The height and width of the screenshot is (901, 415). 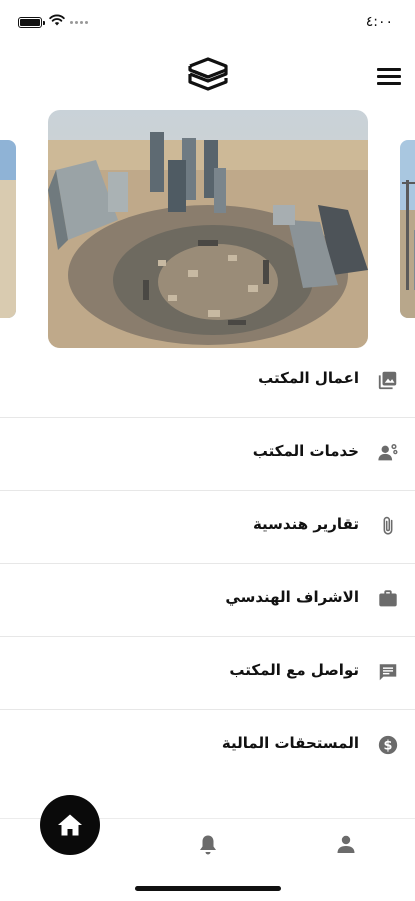 What do you see at coordinates (346, 844) in the screenshot?
I see `profile-icon` at bounding box center [346, 844].